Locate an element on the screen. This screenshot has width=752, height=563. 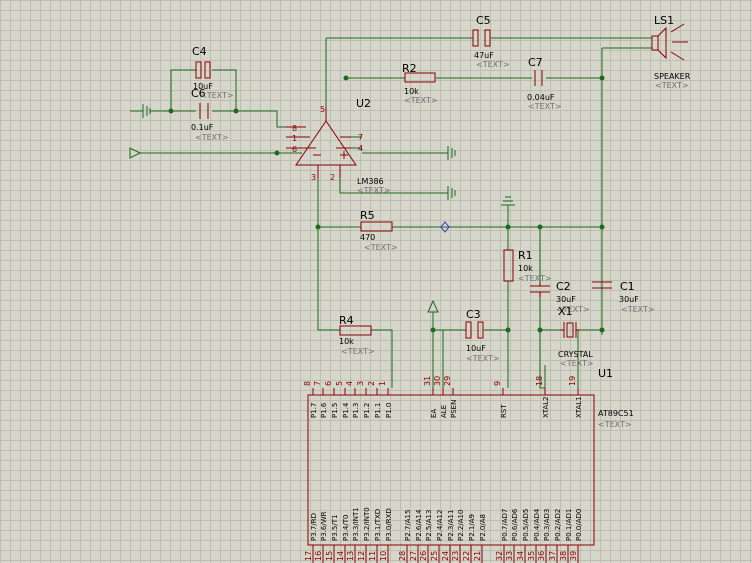
resistor-r1: R1 10k <TEXT> is located at coordinates (527, 266).